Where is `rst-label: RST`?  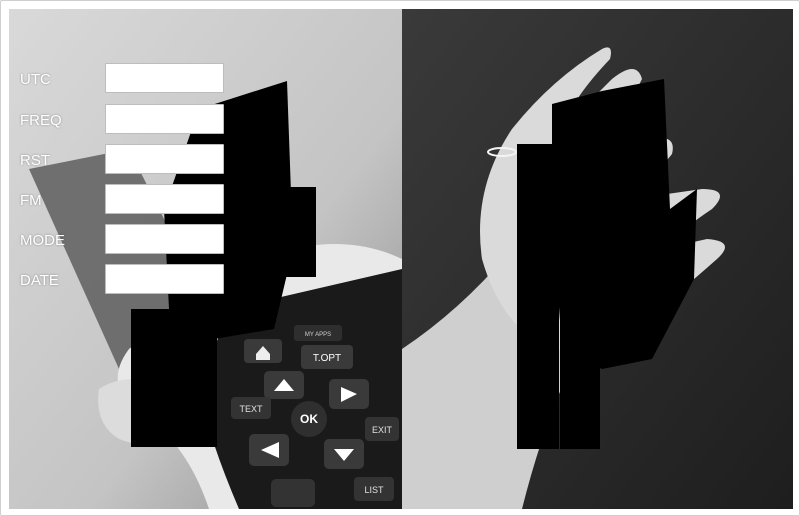 rst-label: RST is located at coordinates (35, 160).